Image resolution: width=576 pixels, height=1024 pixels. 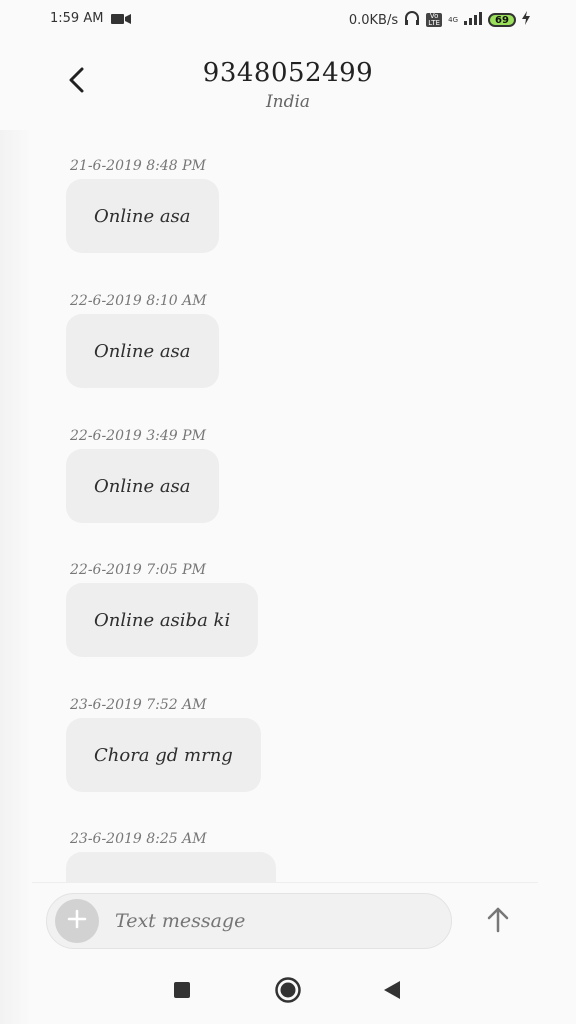 I want to click on message-timestamp: 22-6-2019 8:10 AM, so click(x=138, y=301).